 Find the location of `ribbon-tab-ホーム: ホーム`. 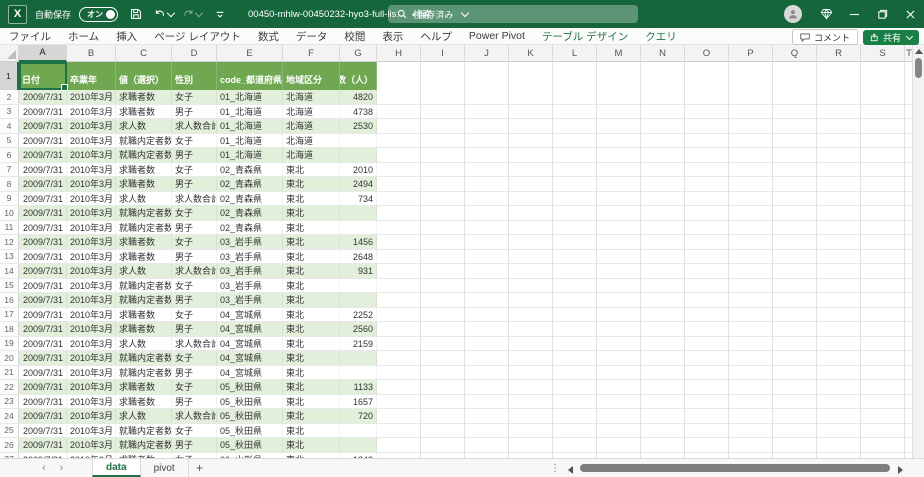

ribbon-tab-ホーム: ホーム is located at coordinates (83, 36).